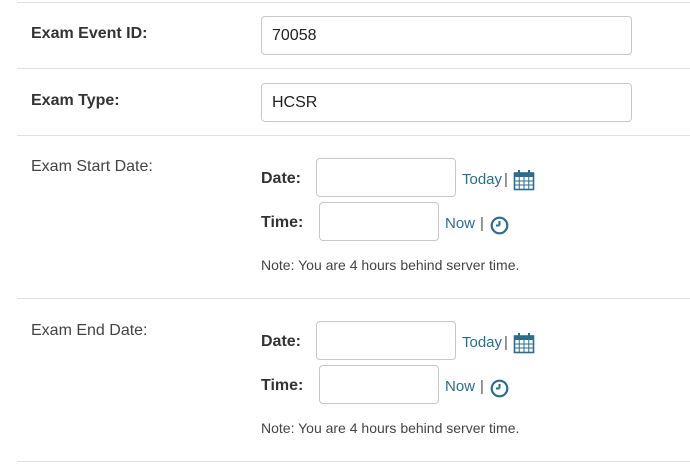  What do you see at coordinates (281, 341) in the screenshot?
I see `end-date-label: Date:` at bounding box center [281, 341].